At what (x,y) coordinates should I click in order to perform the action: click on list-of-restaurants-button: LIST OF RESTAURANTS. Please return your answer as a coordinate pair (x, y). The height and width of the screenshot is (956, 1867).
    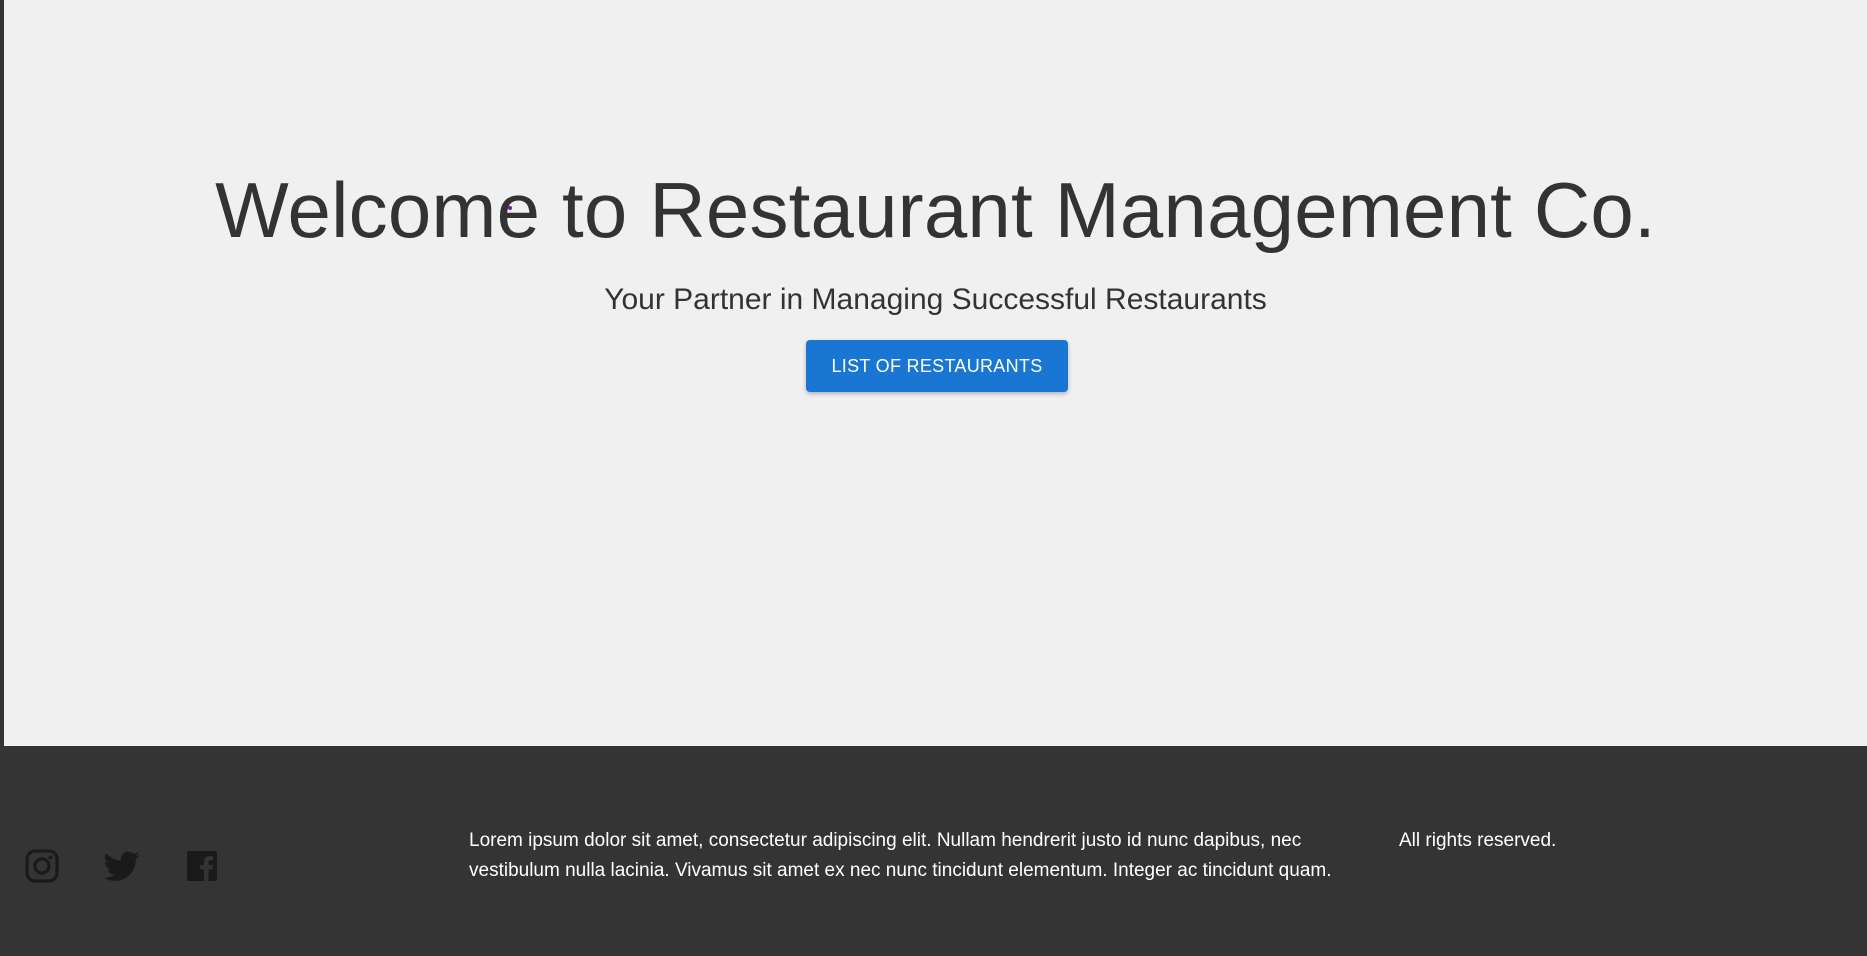
    Looking at the image, I should click on (937, 366).